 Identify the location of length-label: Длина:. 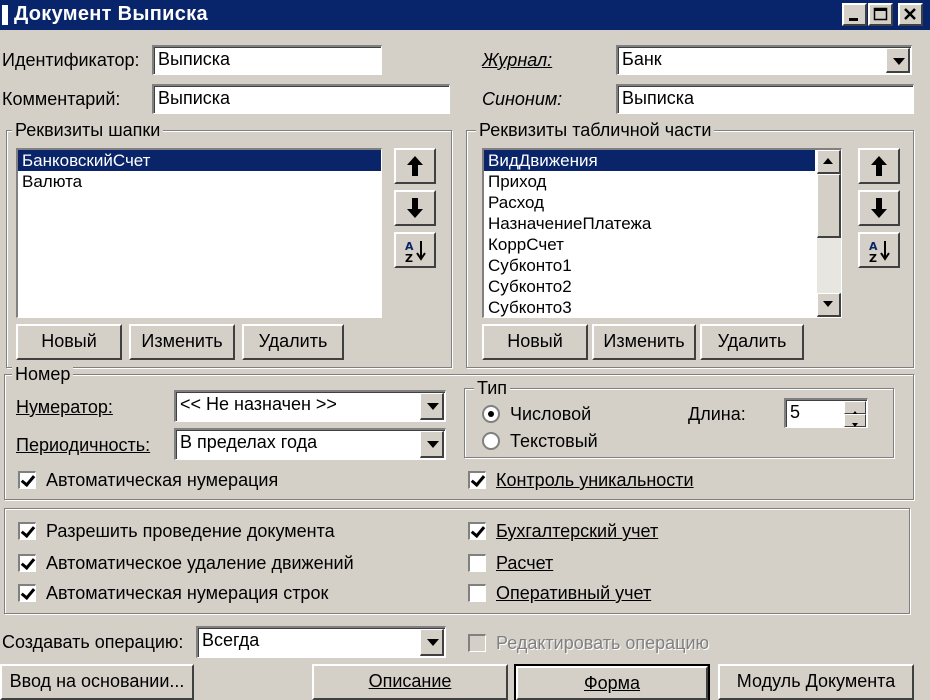
(717, 414).